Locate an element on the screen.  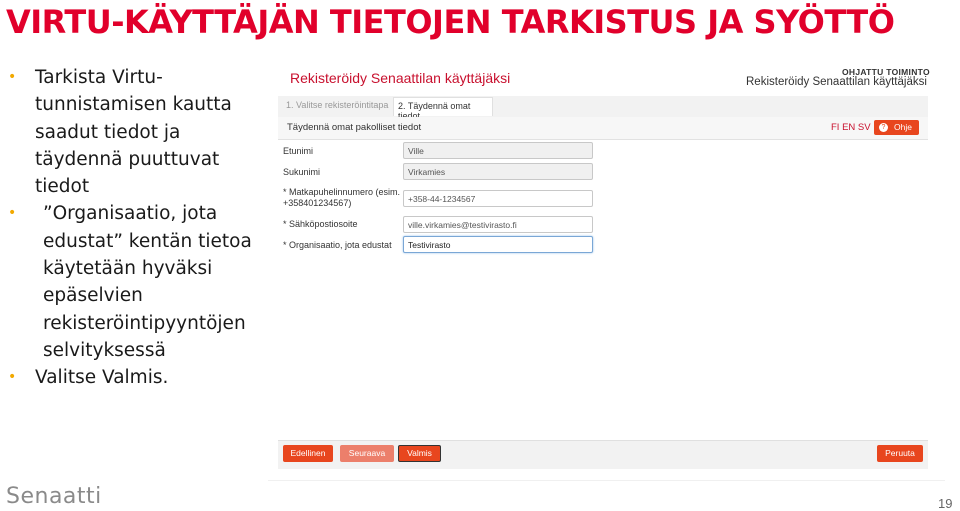
mobile-label-line: * Matkapuhelinnumero (esim. is located at coordinates (342, 192).